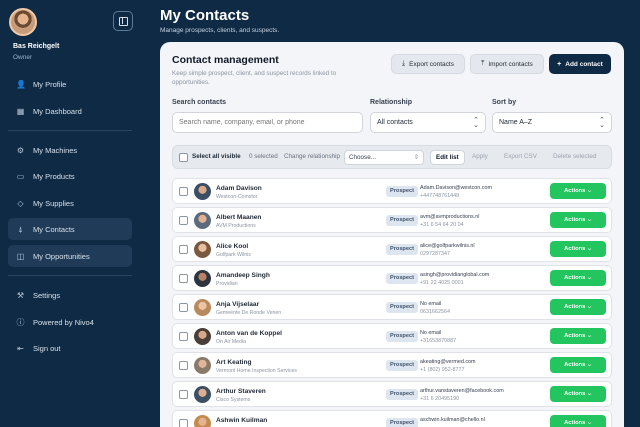 The height and width of the screenshot is (427, 640). What do you see at coordinates (70, 295) in the screenshot?
I see `sidebar-item-settings: ⚒ Settings` at bounding box center [70, 295].